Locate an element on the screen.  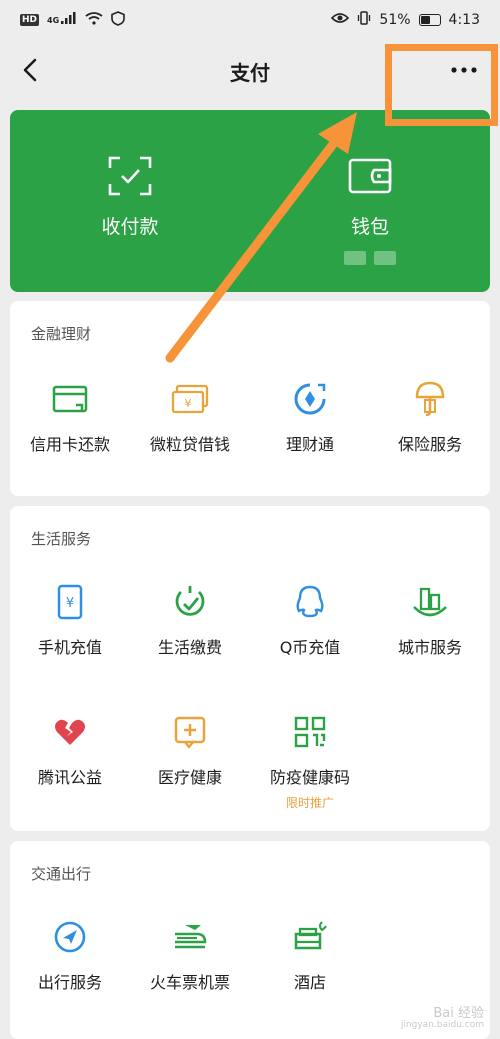
receive-pay-label: 收付款 is located at coordinates (130, 227).